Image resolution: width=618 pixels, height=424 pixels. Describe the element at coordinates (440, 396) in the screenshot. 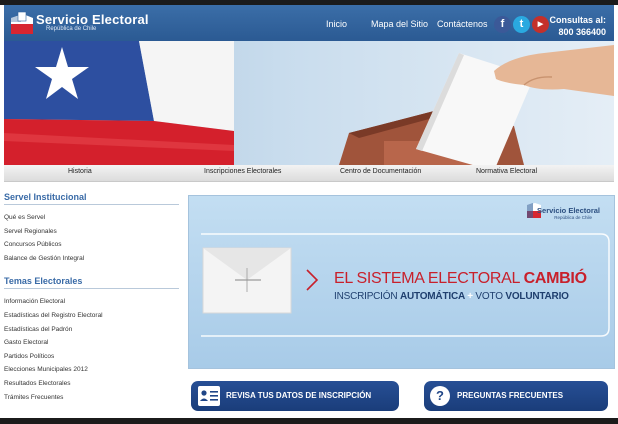

I see `question-mark-icon: ?` at that location.